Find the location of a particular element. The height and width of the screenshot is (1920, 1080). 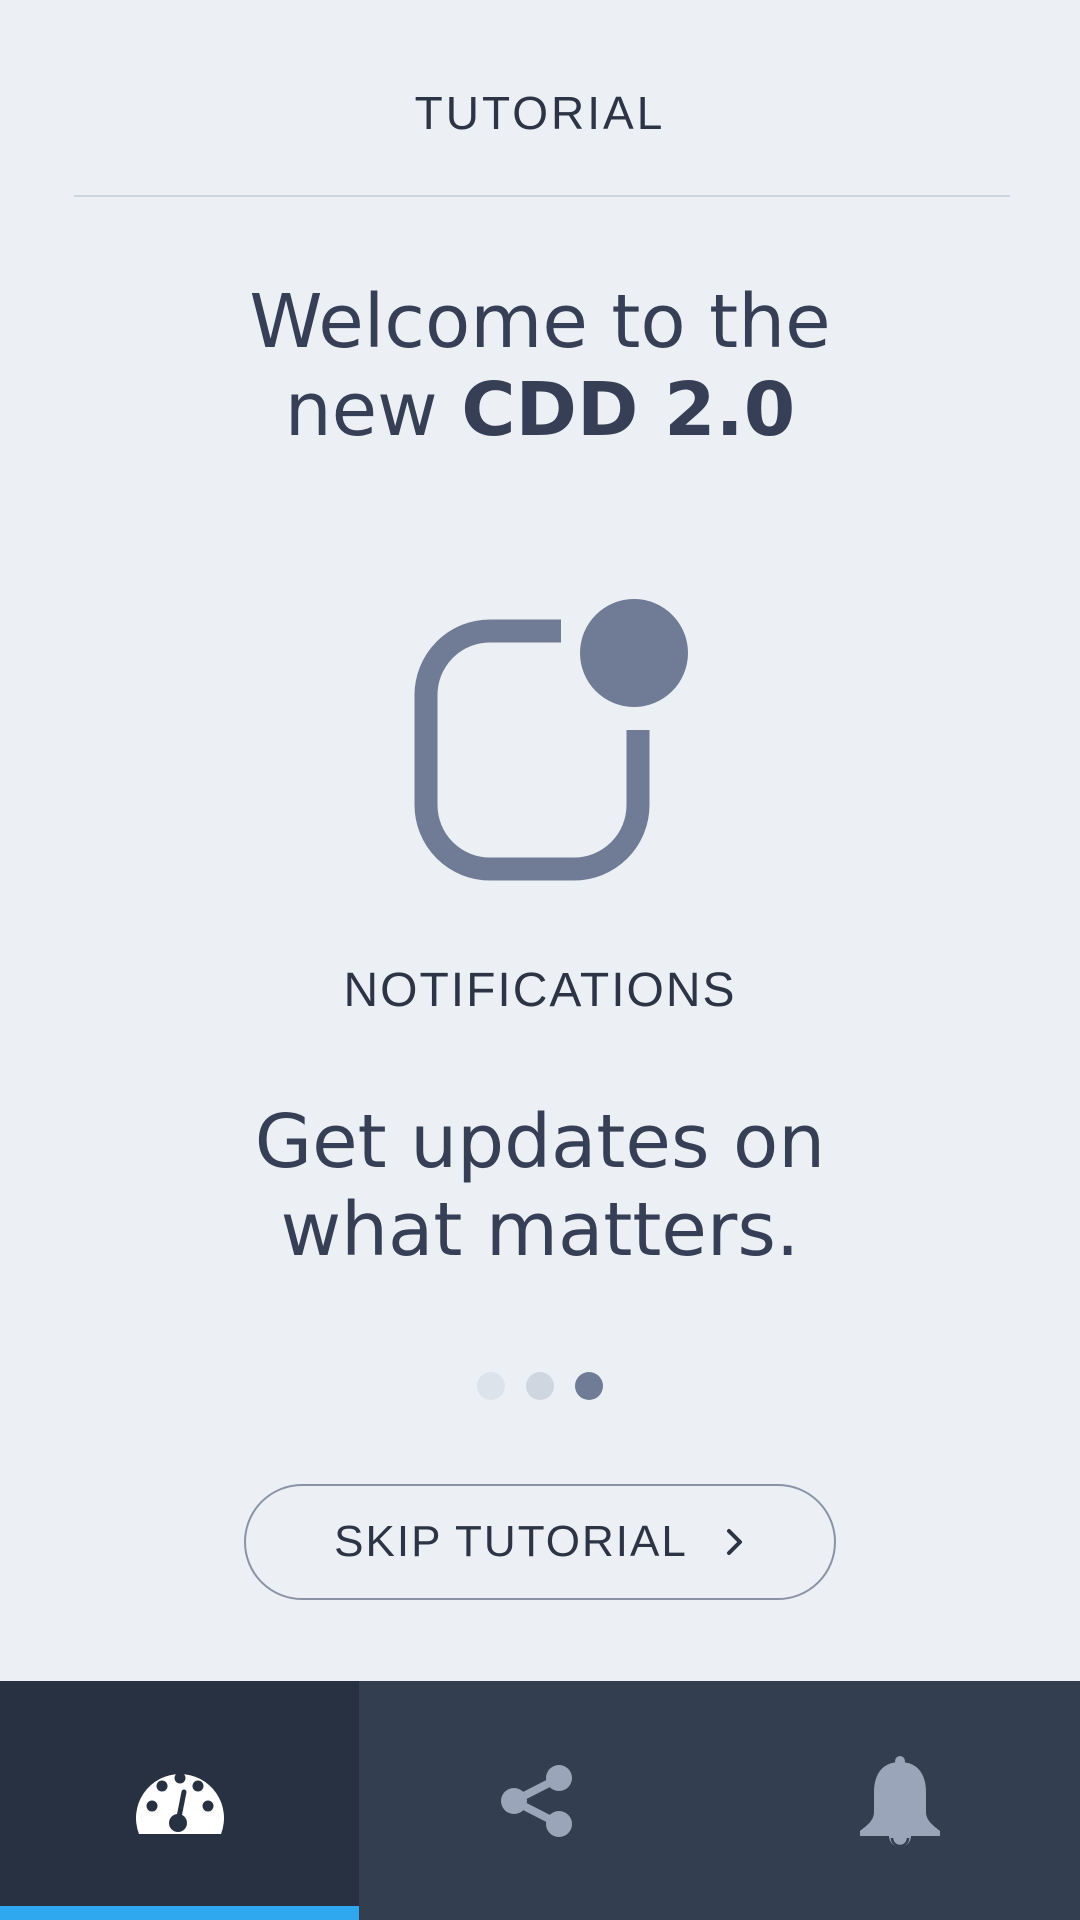

chevron-right-icon is located at coordinates (734, 1542).